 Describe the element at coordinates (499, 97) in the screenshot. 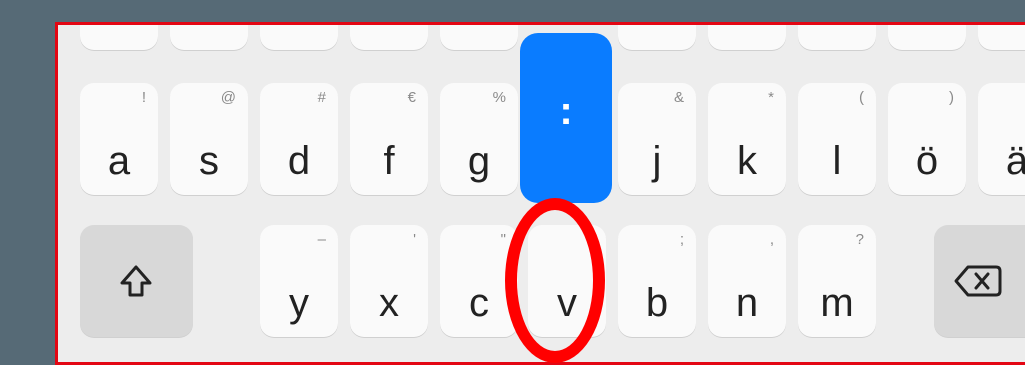

I see `key-secondary: %` at that location.